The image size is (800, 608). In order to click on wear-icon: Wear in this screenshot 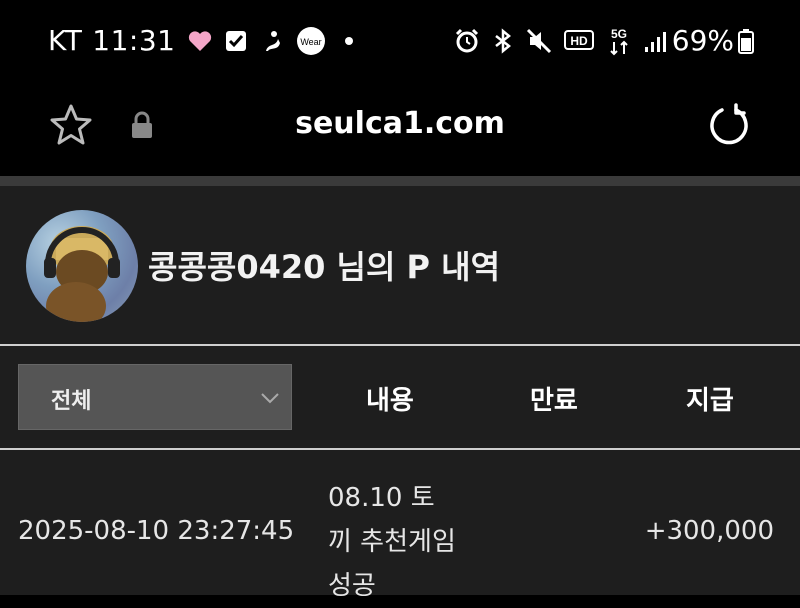, I will do `click(311, 41)`.